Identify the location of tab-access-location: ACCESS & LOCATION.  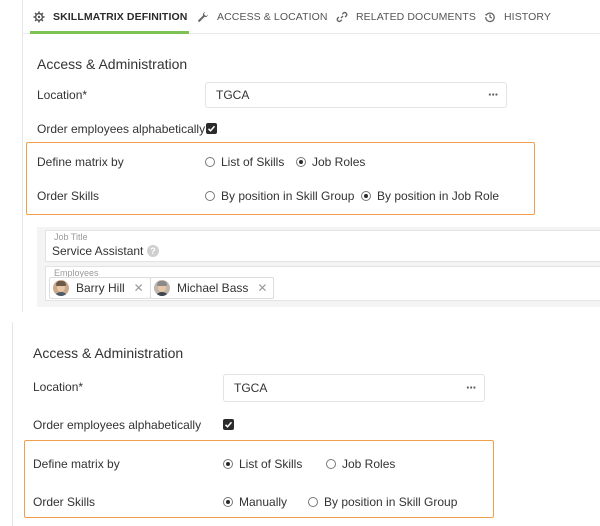
(262, 17).